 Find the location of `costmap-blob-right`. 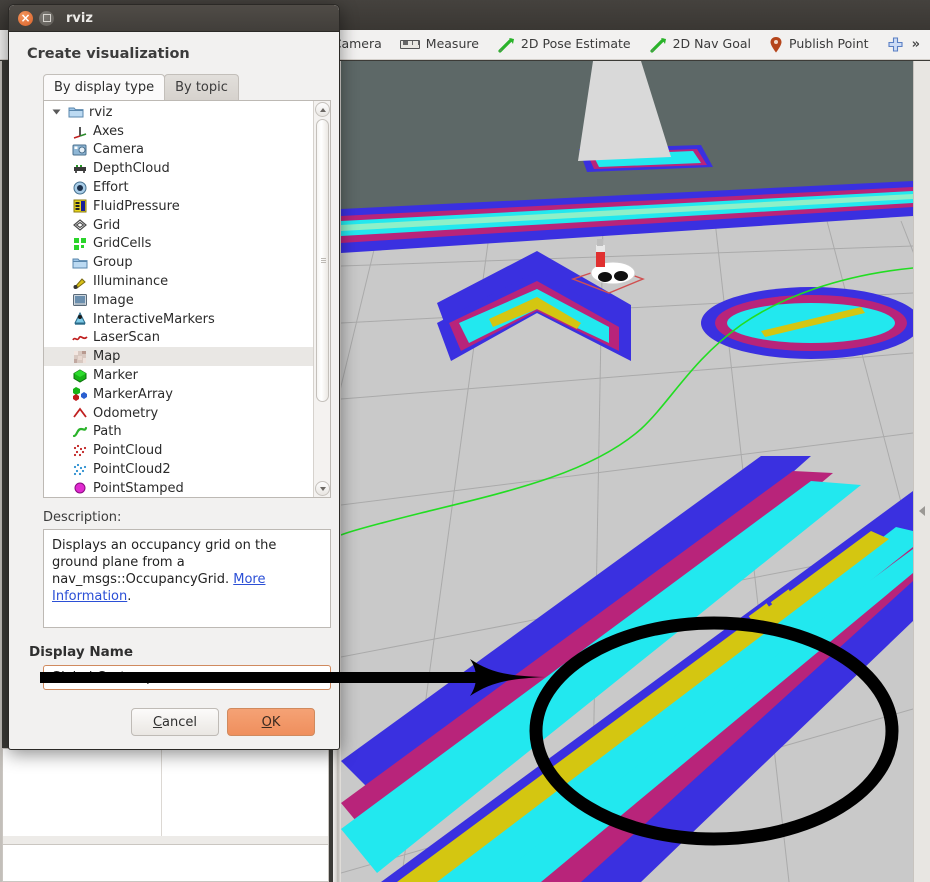

costmap-blob-right is located at coordinates (807, 323).